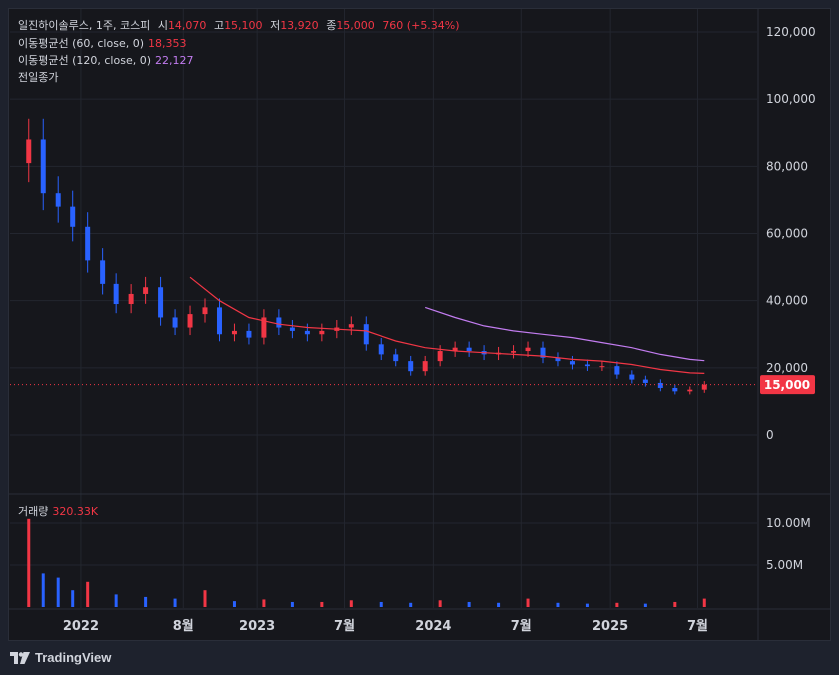  What do you see at coordinates (784, 565) in the screenshot?
I see `volume-tick-label: 5.00M` at bounding box center [784, 565].